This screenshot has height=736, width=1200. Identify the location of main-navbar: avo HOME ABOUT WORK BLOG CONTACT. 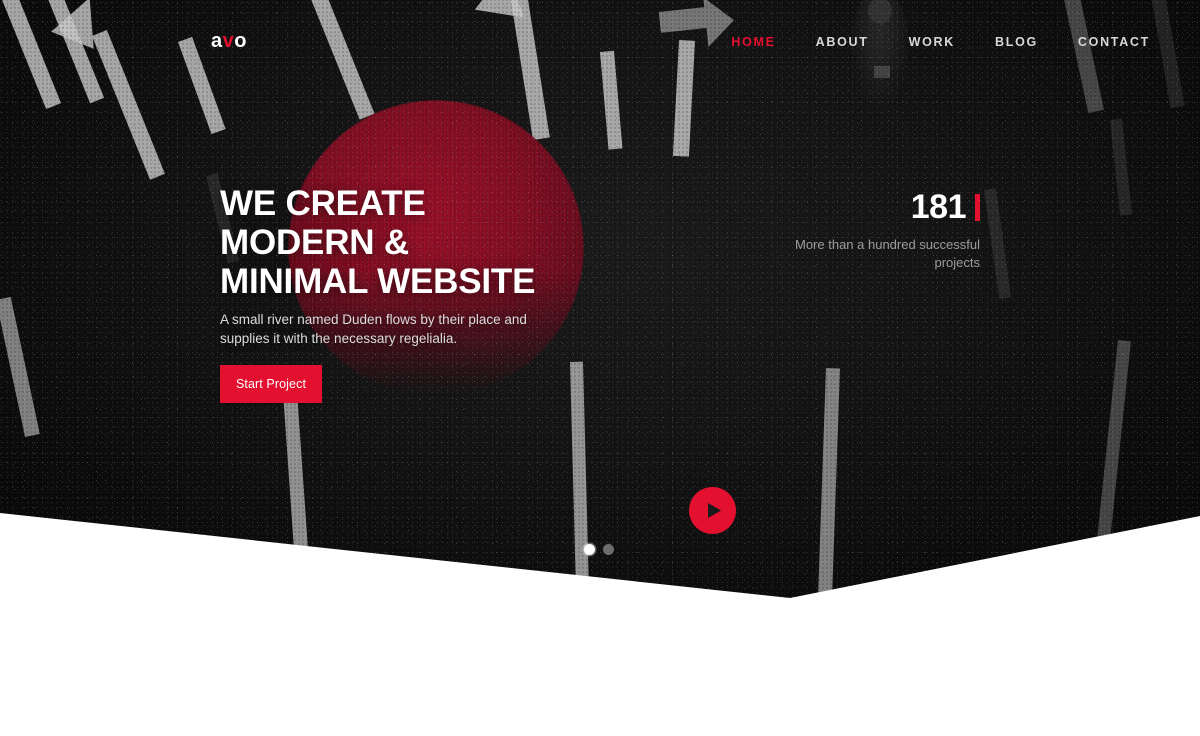
(600, 43).